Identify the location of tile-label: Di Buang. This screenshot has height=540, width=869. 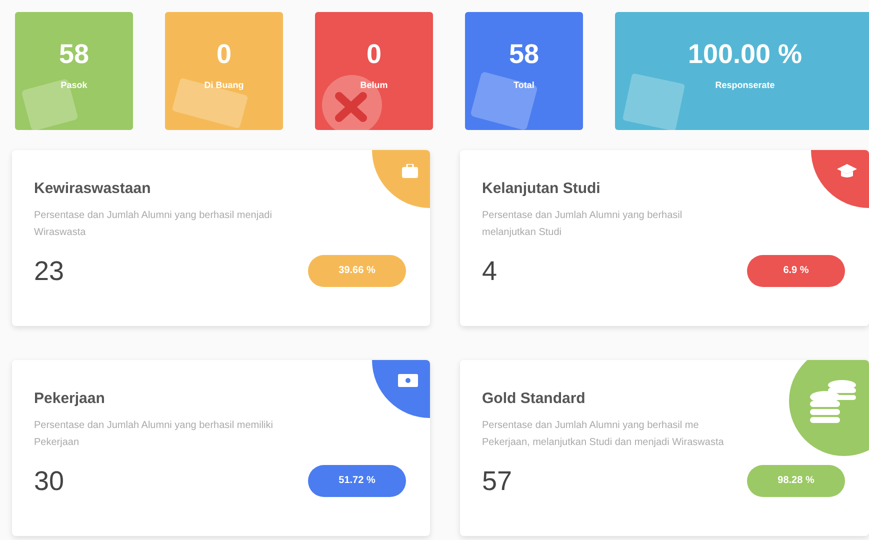
(224, 85).